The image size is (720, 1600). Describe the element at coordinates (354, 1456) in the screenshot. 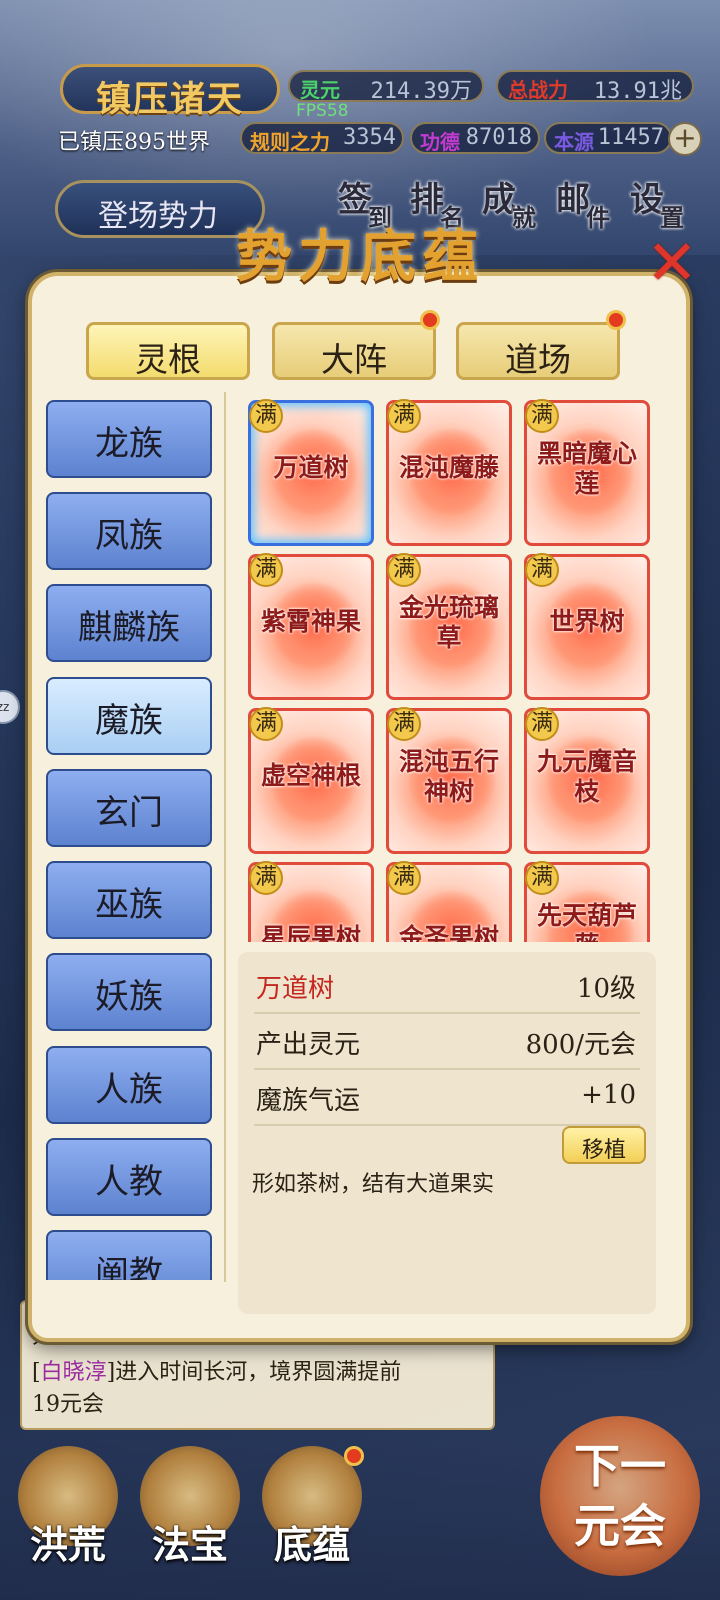

I see `heritage-notification-dot` at that location.